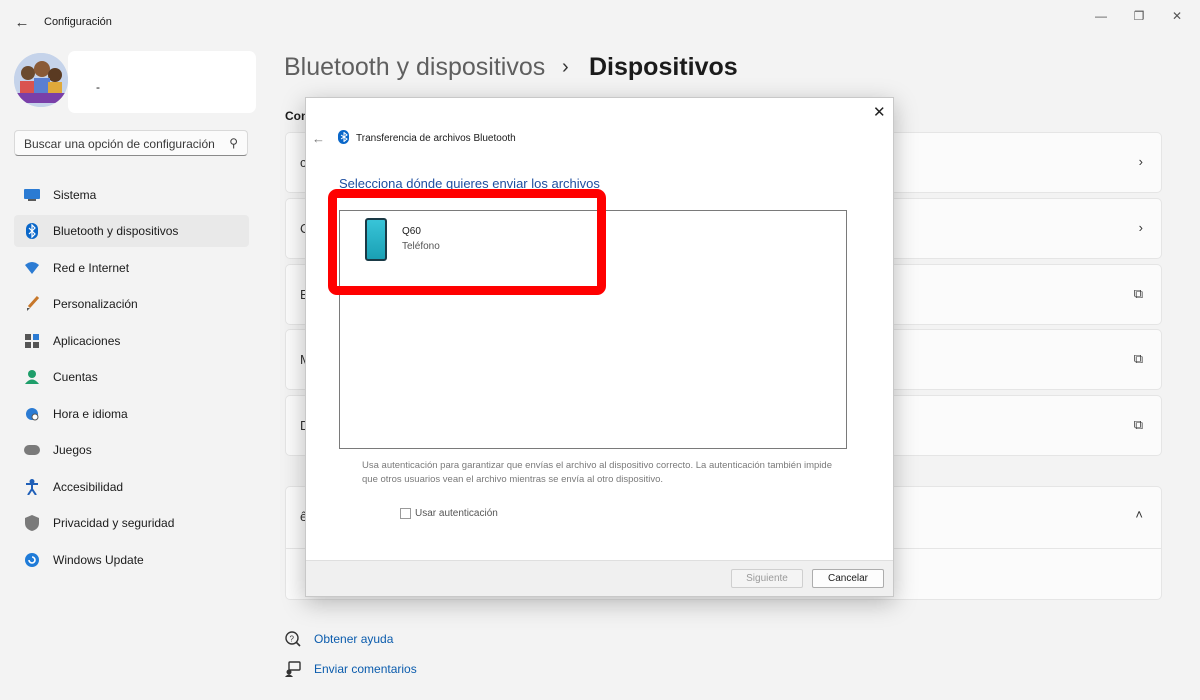  I want to click on sidebar-item-personalizacion: Personalización, so click(131, 304).